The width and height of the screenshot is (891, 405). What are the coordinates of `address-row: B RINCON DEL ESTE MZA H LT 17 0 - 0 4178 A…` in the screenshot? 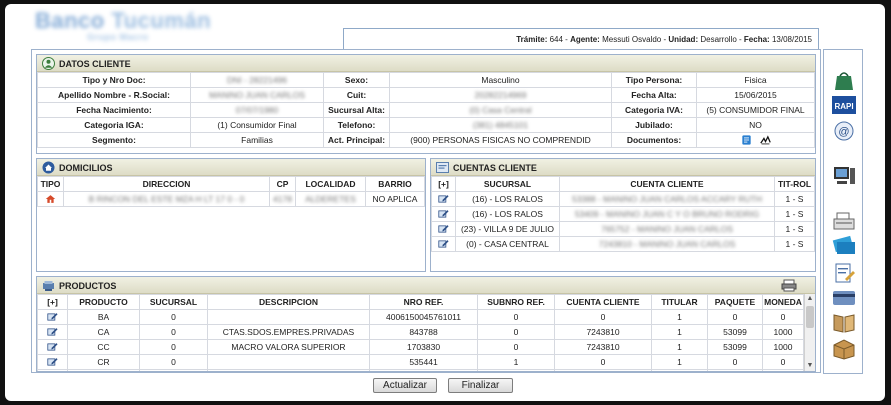 It's located at (231, 199).